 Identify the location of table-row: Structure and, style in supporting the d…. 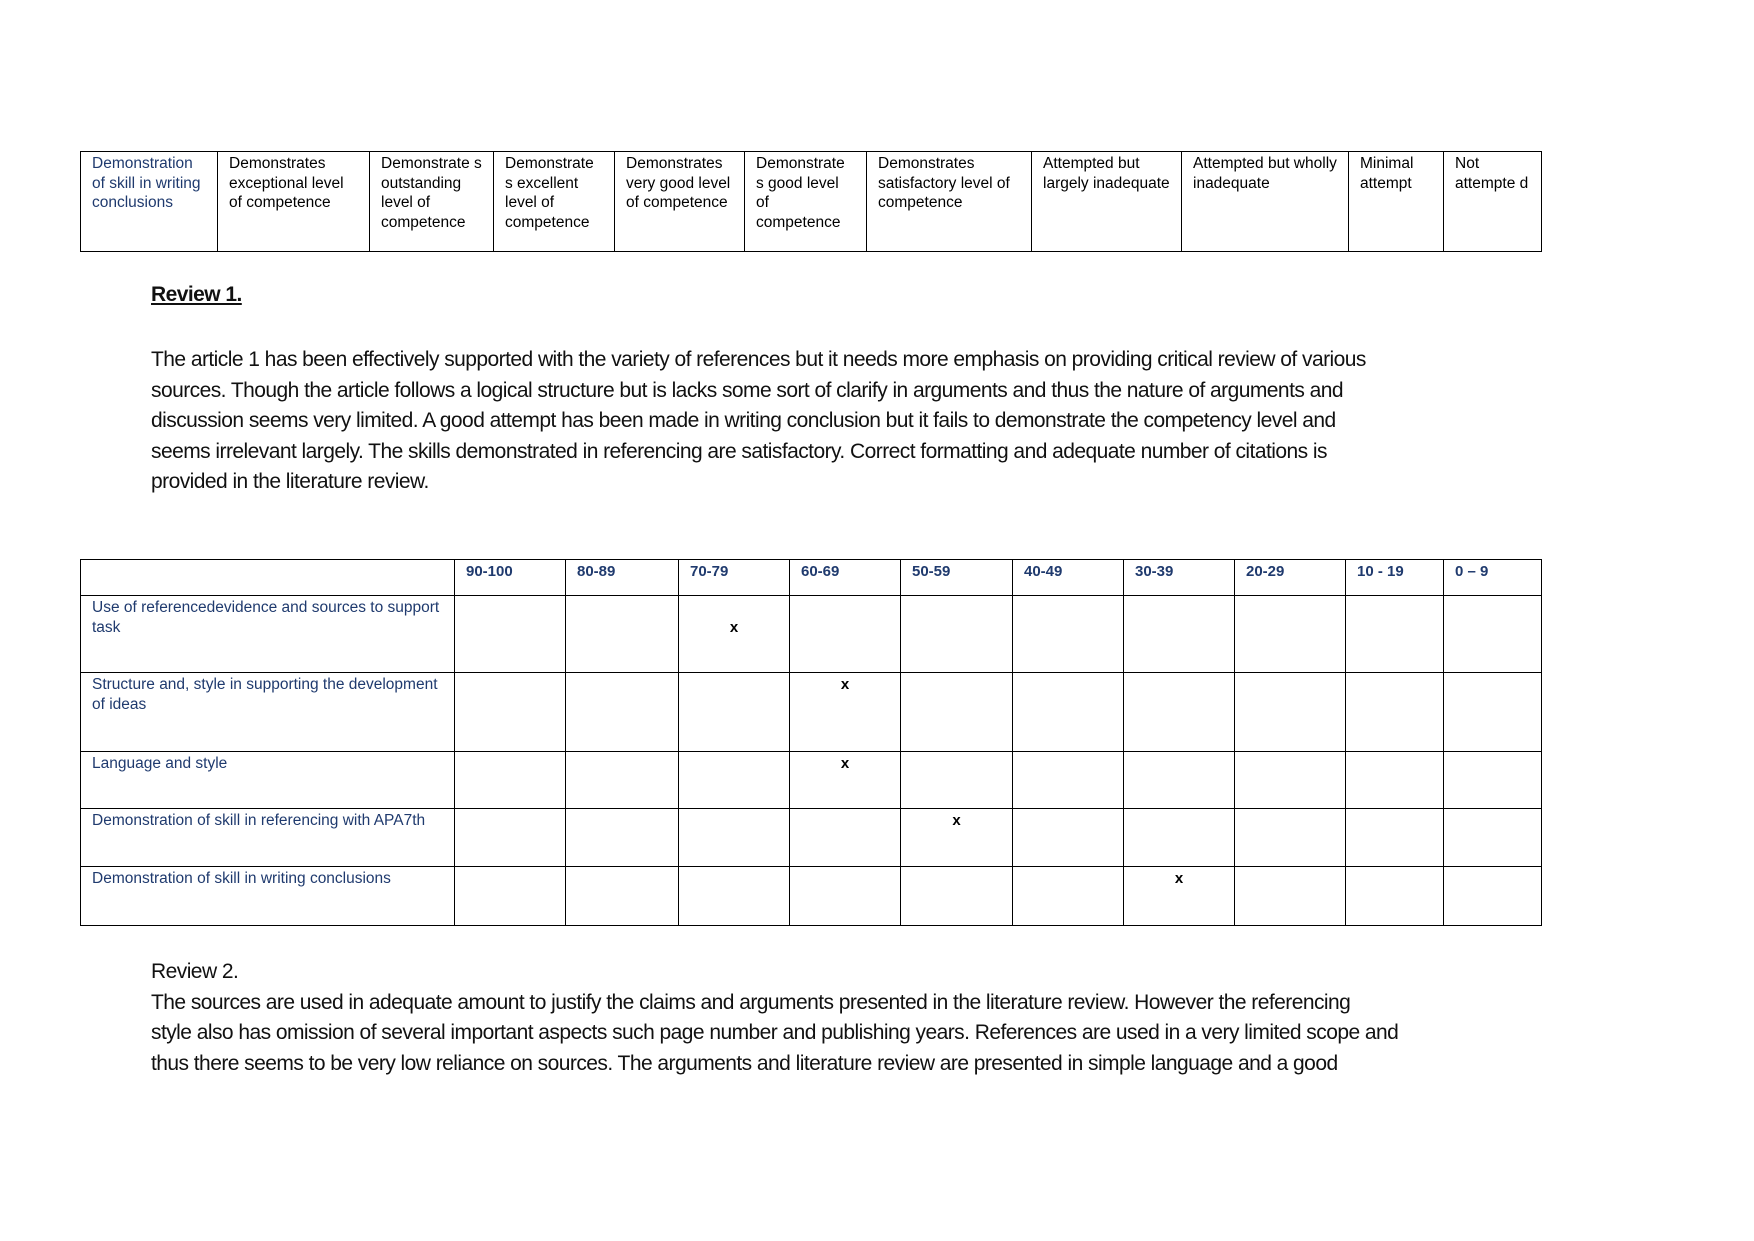
(811, 712).